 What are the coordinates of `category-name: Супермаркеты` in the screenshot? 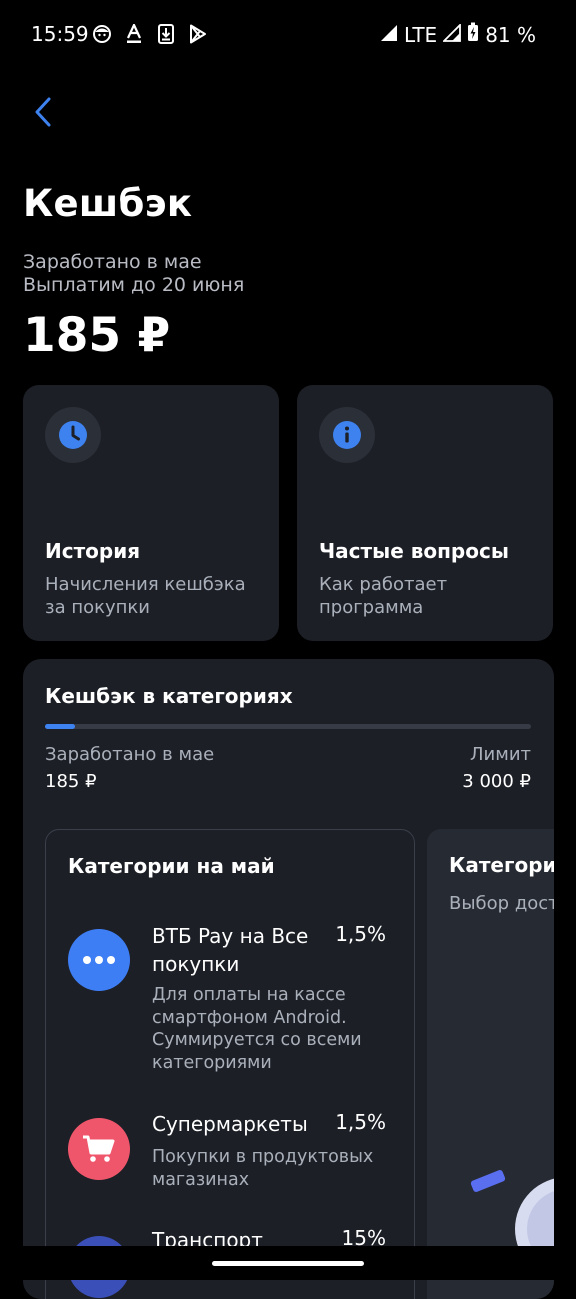 It's located at (230, 1124).